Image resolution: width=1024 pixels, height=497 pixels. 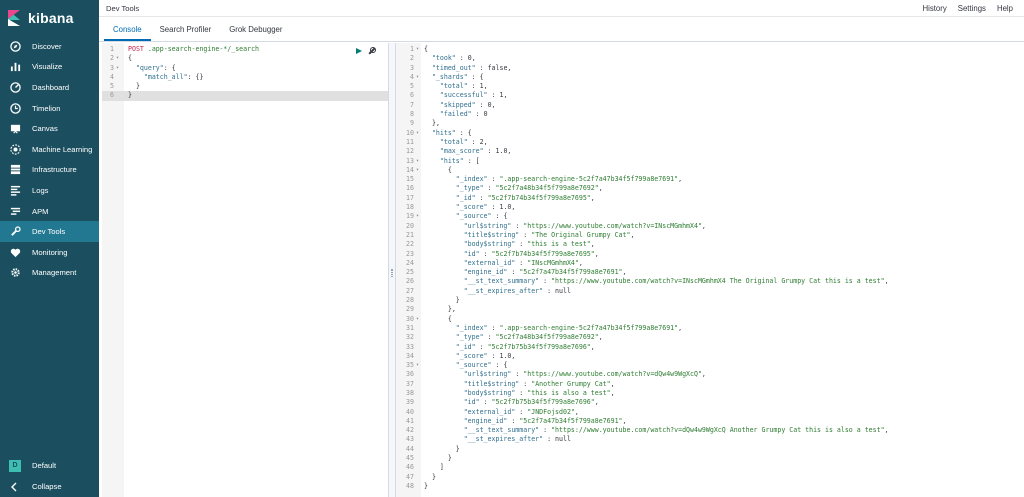 What do you see at coordinates (49, 273) in the screenshot?
I see `sidebar-item-management: Management` at bounding box center [49, 273].